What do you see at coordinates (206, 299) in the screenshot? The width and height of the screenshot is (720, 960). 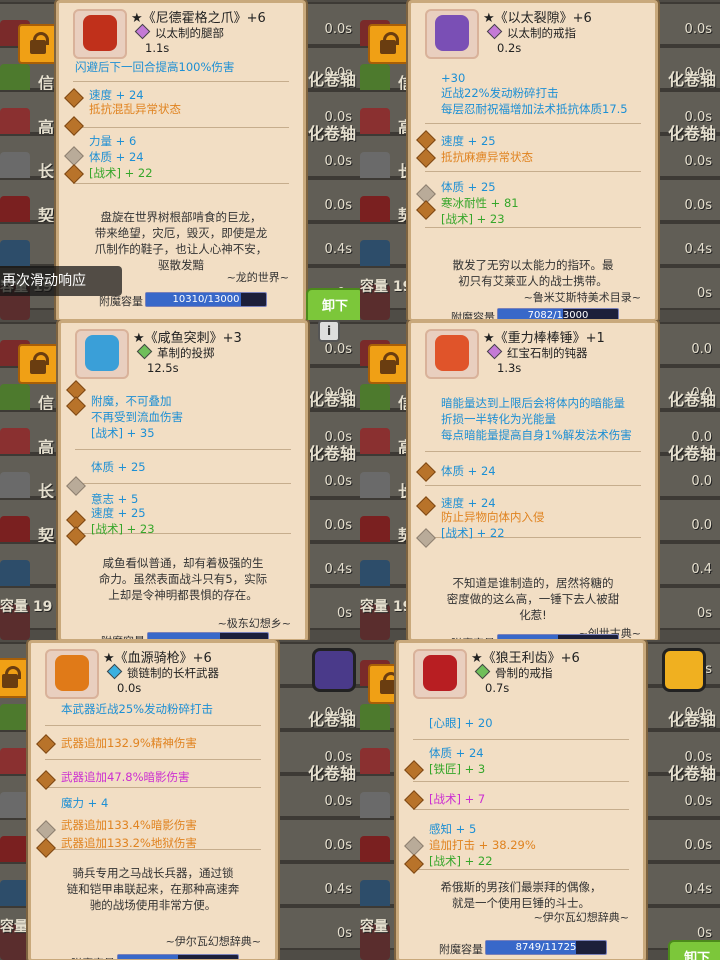 I see `capacity-value: 10310/13000` at bounding box center [206, 299].